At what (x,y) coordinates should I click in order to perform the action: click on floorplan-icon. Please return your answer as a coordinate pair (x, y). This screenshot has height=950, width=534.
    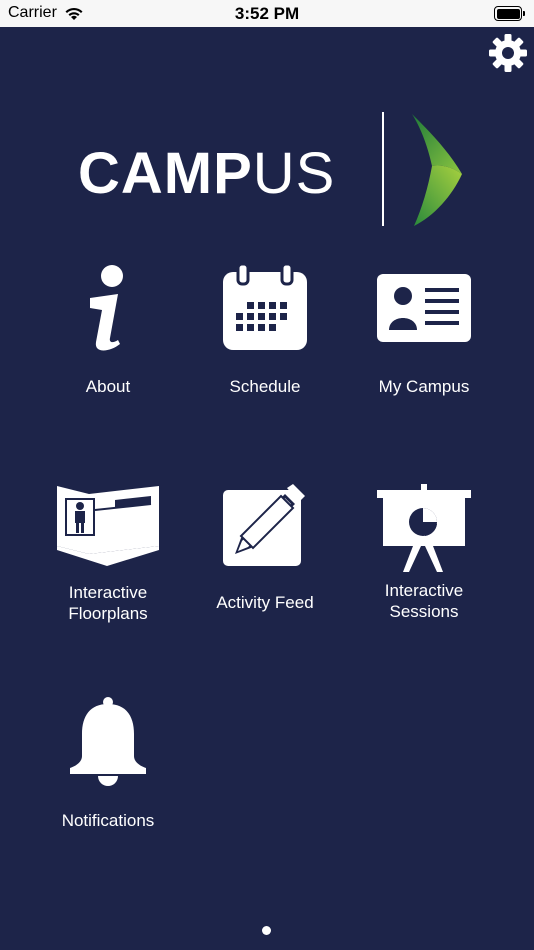
    Looking at the image, I should click on (108, 526).